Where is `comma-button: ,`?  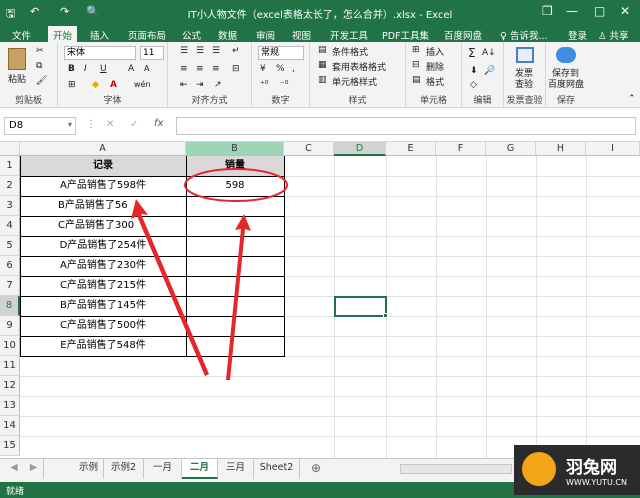
comma-button: , is located at coordinates (293, 69).